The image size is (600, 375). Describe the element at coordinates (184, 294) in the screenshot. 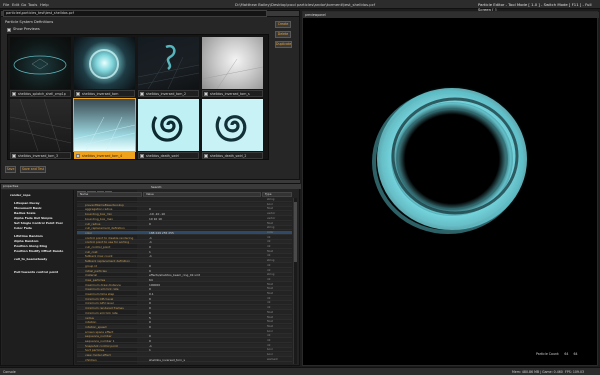

I see `property-row: maximum time step 0.1 float` at that location.